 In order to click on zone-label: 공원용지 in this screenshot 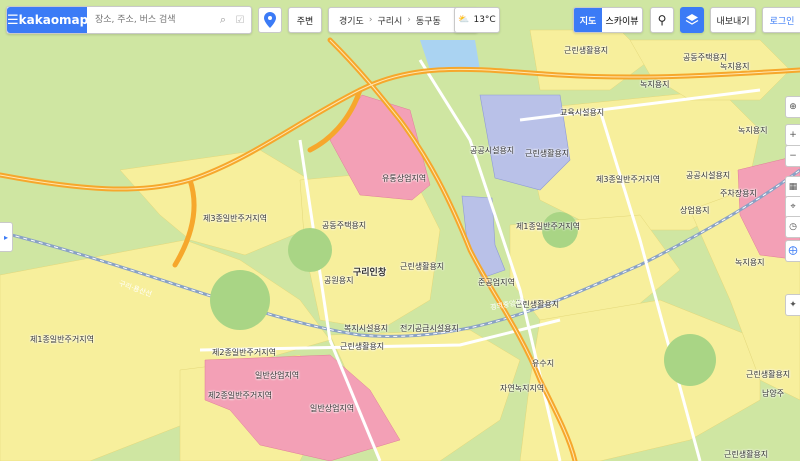, I will do `click(339, 280)`.